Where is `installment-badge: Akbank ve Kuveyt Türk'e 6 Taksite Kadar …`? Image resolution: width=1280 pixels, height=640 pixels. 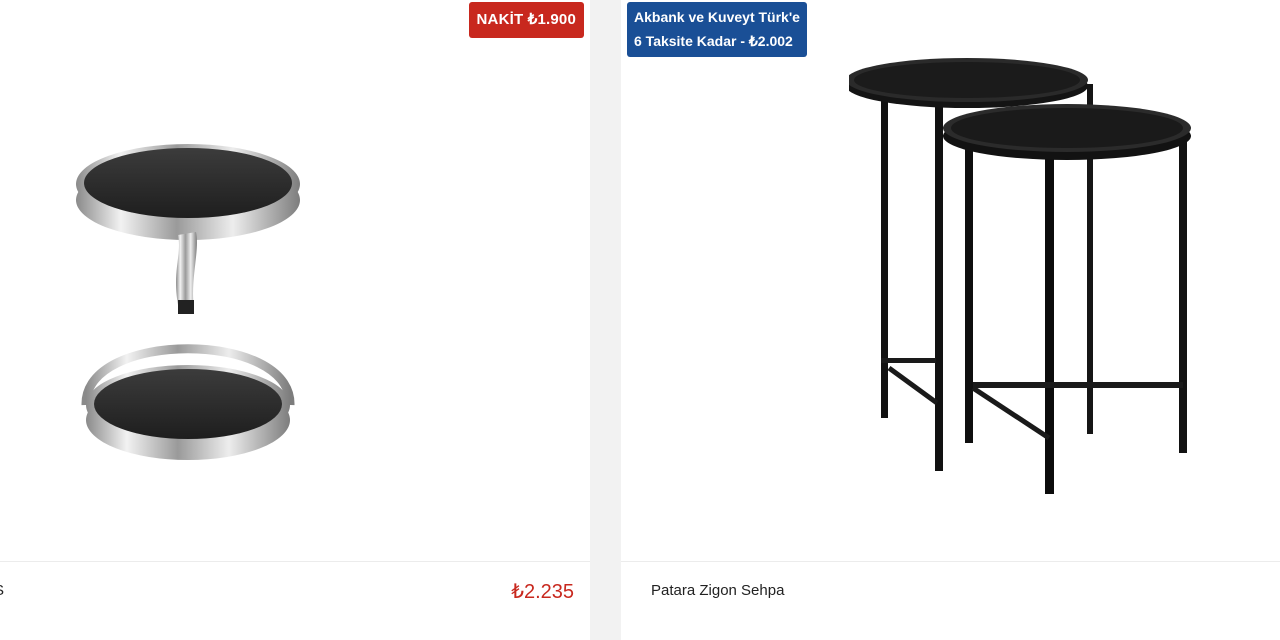 installment-badge: Akbank ve Kuveyt Türk'e 6 Taksite Kadar … is located at coordinates (717, 29).